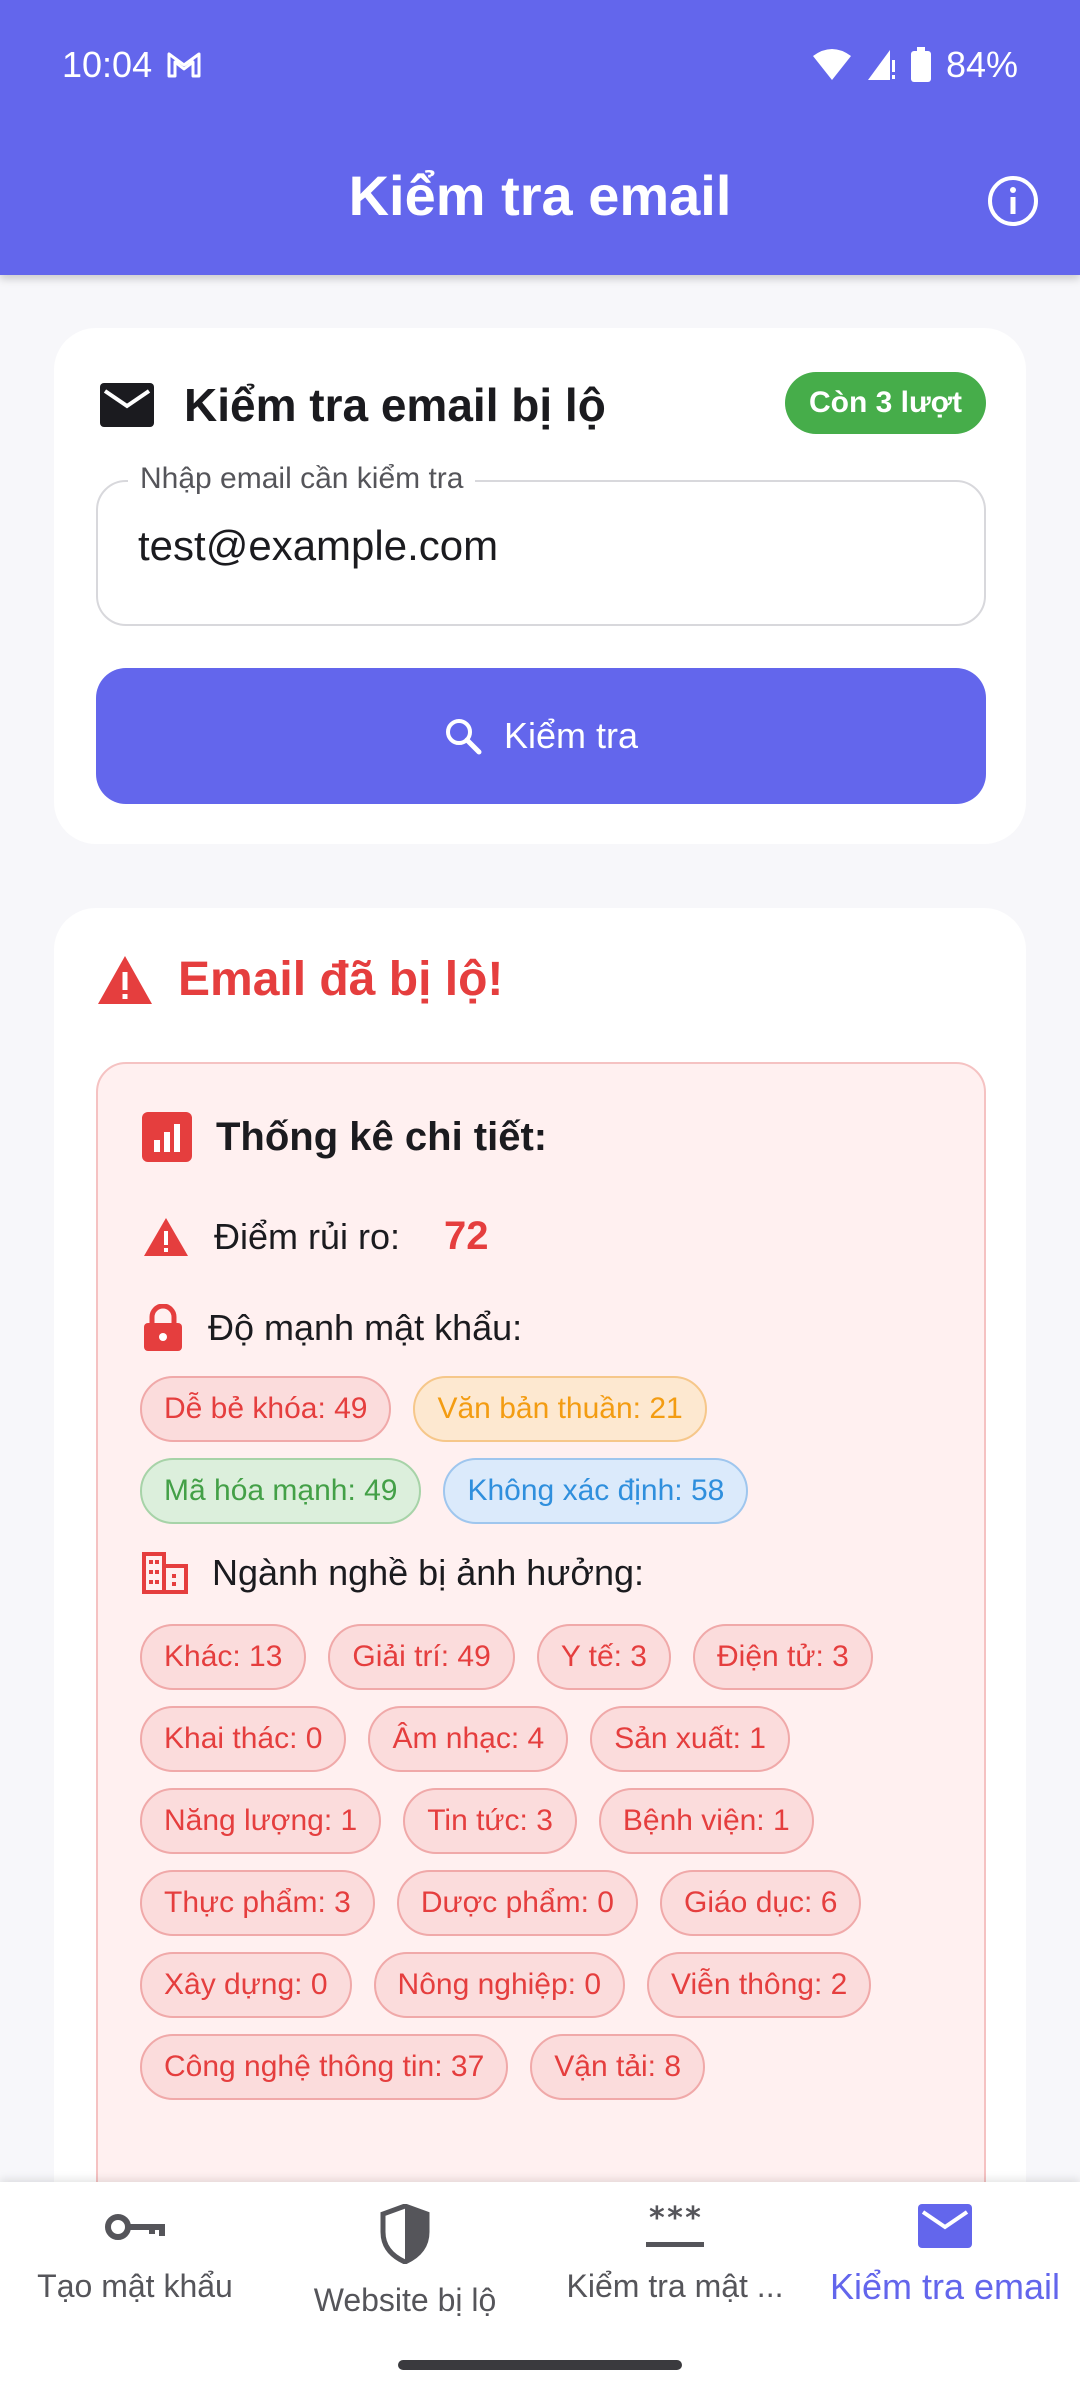 This screenshot has width=1080, height=2400. What do you see at coordinates (395, 405) in the screenshot?
I see `card-title: Kiểm tra email bị lộ` at bounding box center [395, 405].